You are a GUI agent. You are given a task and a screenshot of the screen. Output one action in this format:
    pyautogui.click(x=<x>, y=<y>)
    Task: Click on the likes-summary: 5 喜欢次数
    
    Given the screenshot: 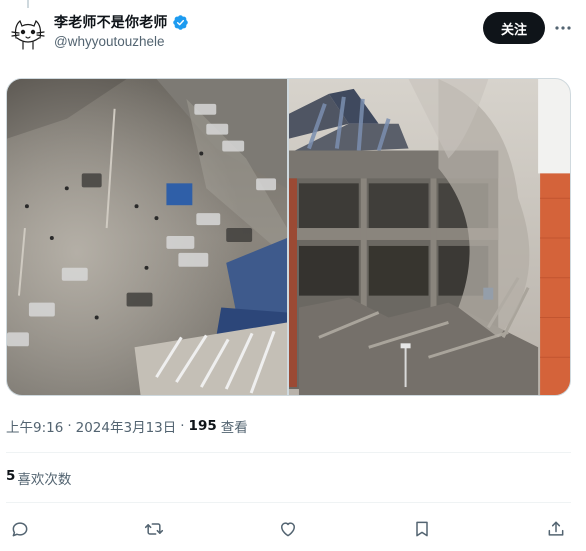 What is the action you would take?
    pyautogui.click(x=38, y=478)
    